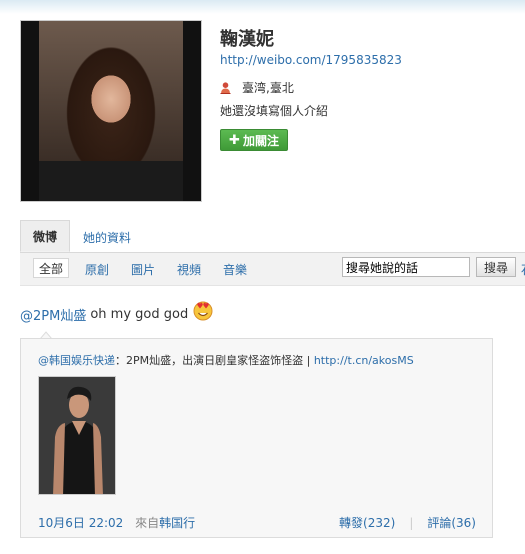  What do you see at coordinates (274, 111) in the screenshot?
I see `profile-bio: 她還沒填寫個人介紹` at bounding box center [274, 111].